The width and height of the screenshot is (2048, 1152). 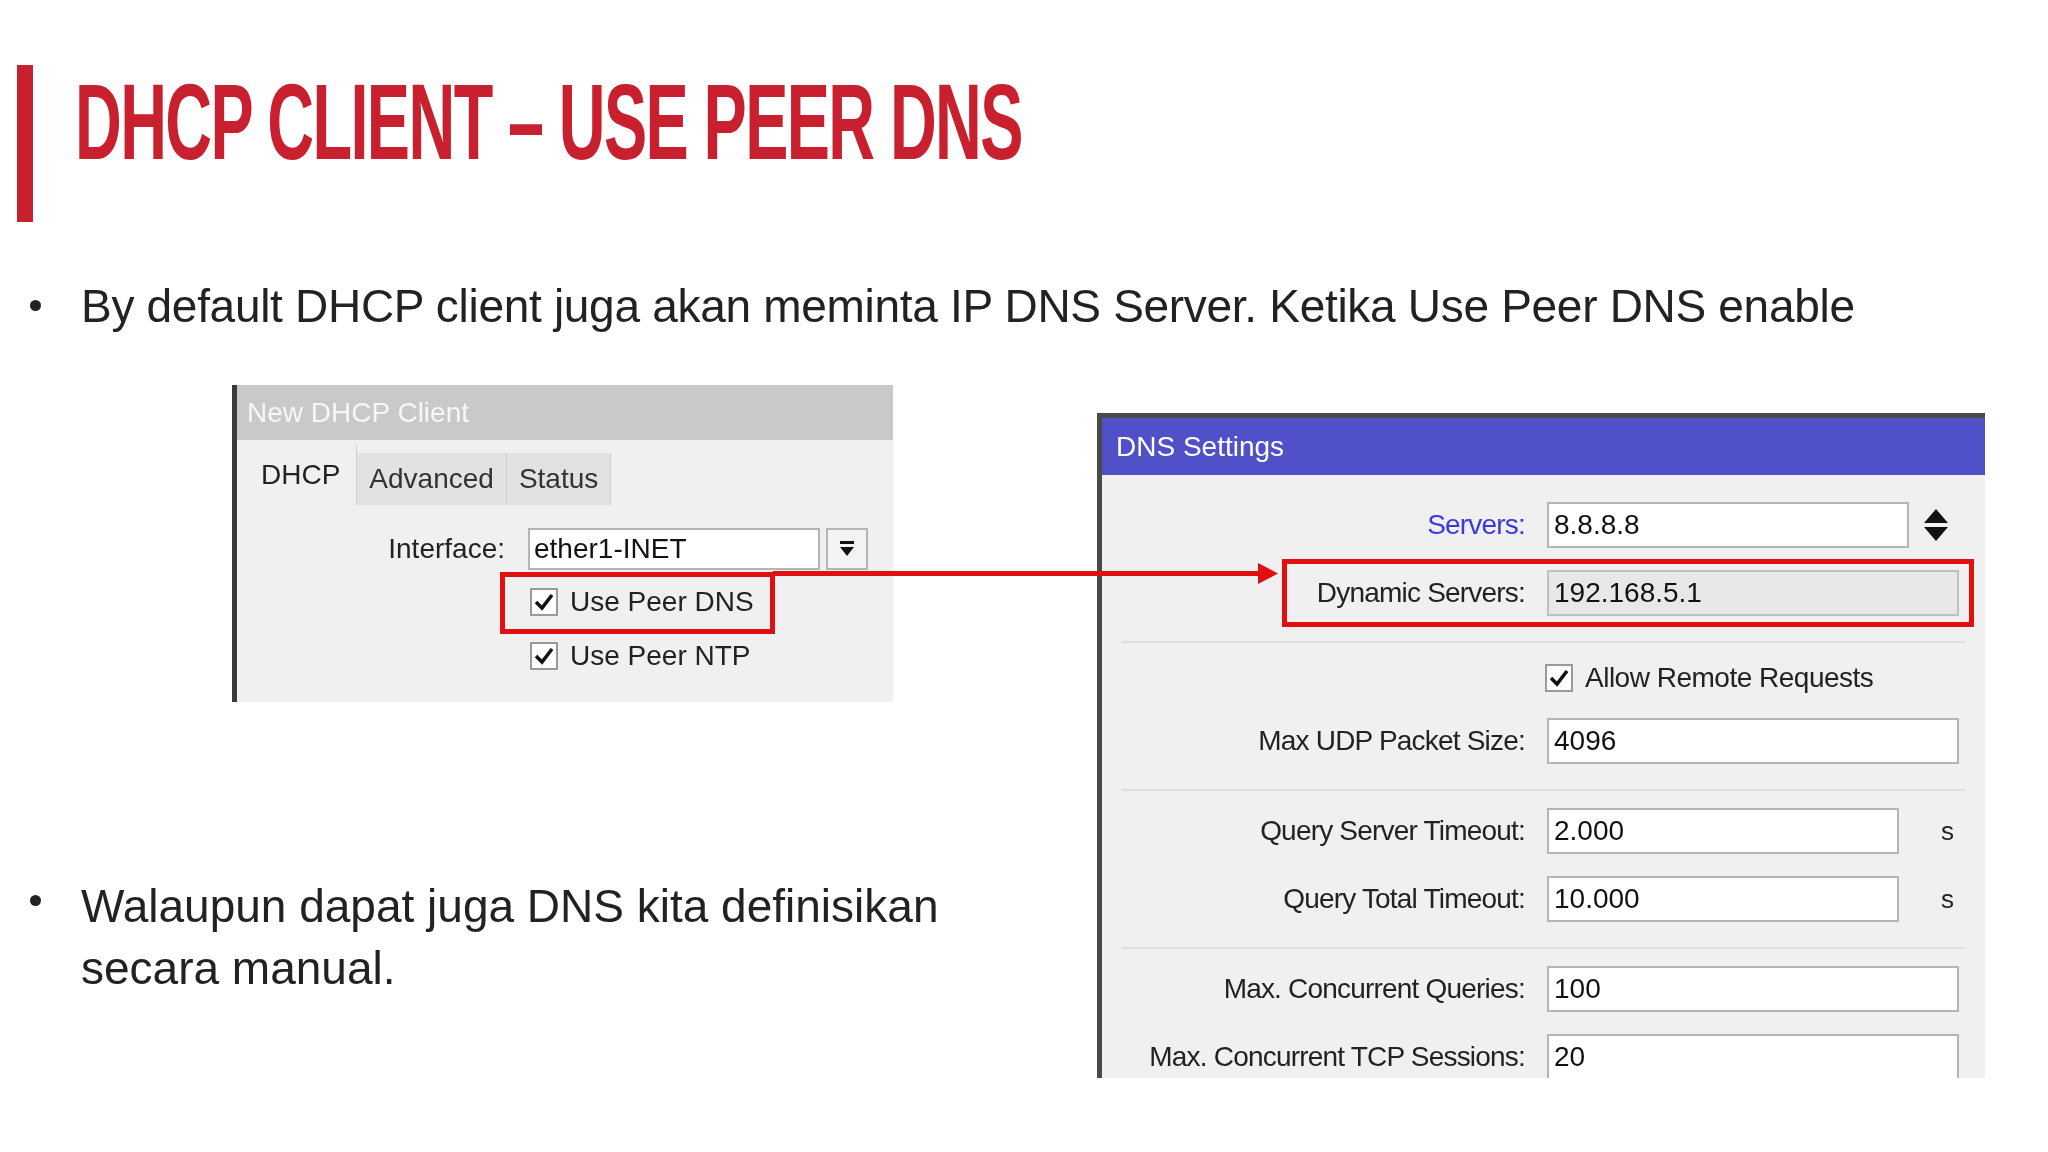 What do you see at coordinates (1728, 525) in the screenshot?
I see `input-field: 8.8.8.8` at bounding box center [1728, 525].